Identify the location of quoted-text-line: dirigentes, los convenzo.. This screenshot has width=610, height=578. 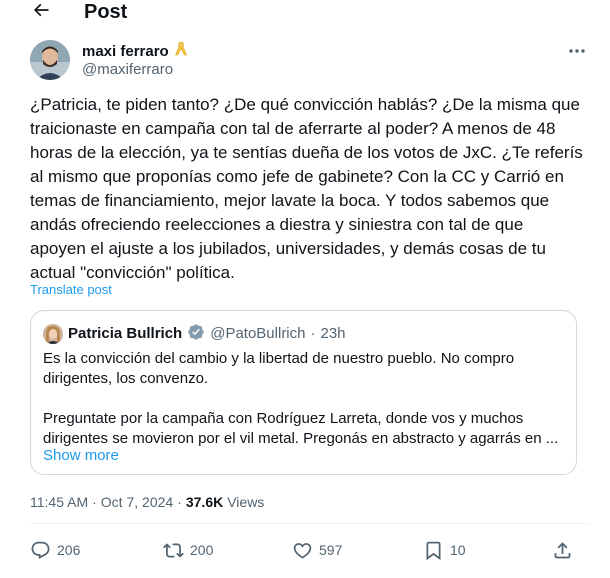
(126, 378).